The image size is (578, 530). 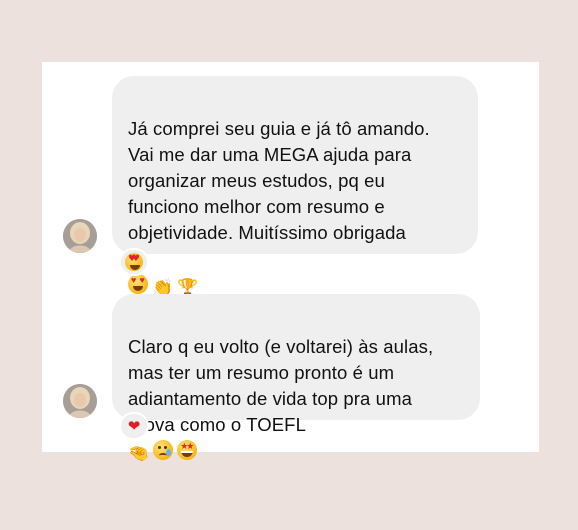 What do you see at coordinates (187, 450) in the screenshot?
I see `star-struck-emoji-icon` at bounding box center [187, 450].